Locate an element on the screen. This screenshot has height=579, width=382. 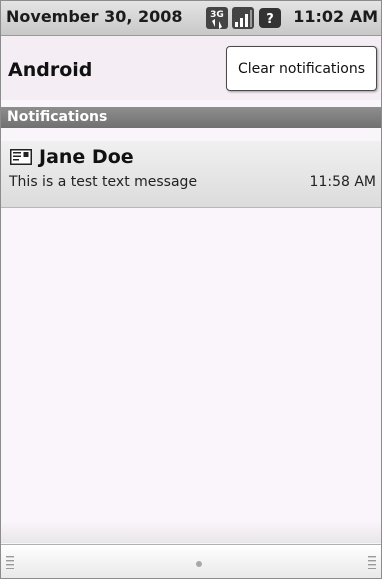
unknown-sim-icon: ? is located at coordinates (270, 18).